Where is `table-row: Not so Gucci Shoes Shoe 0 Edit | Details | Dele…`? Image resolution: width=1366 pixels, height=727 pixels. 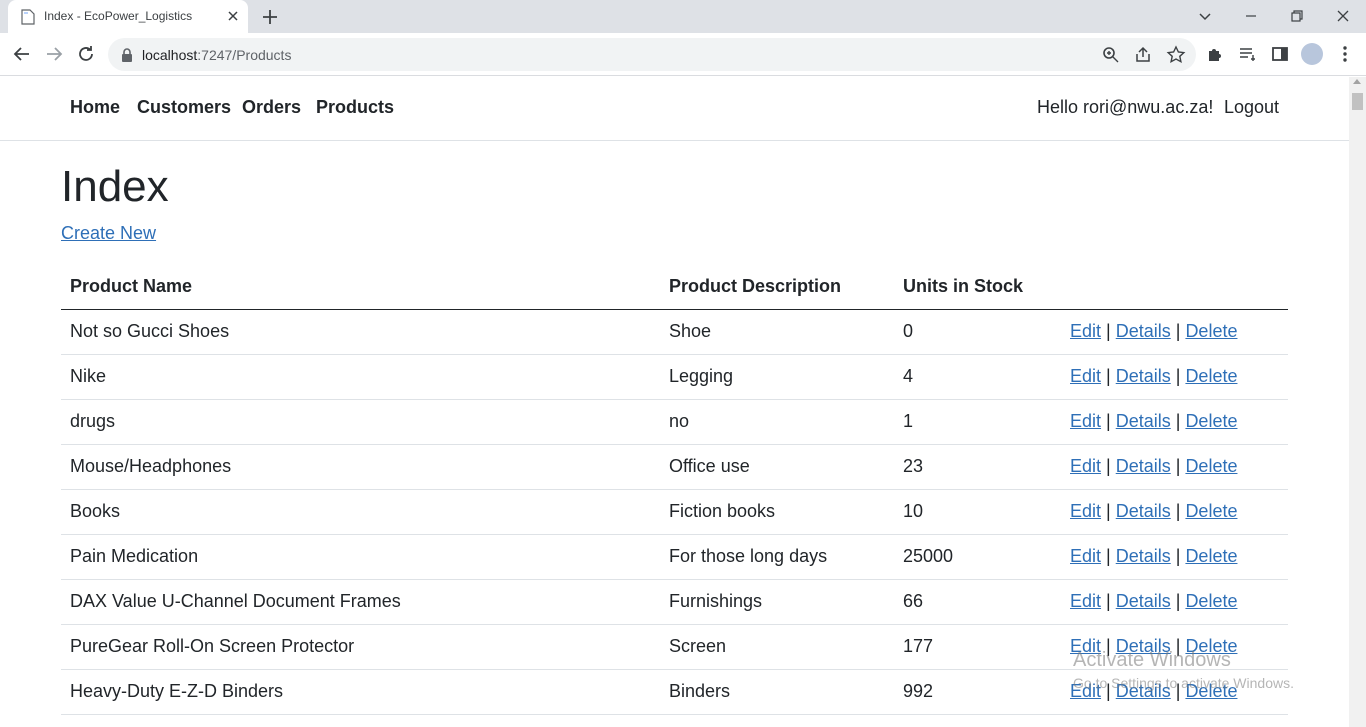 table-row: Not so Gucci Shoes Shoe 0 Edit | Details | Dele… is located at coordinates (674, 332).